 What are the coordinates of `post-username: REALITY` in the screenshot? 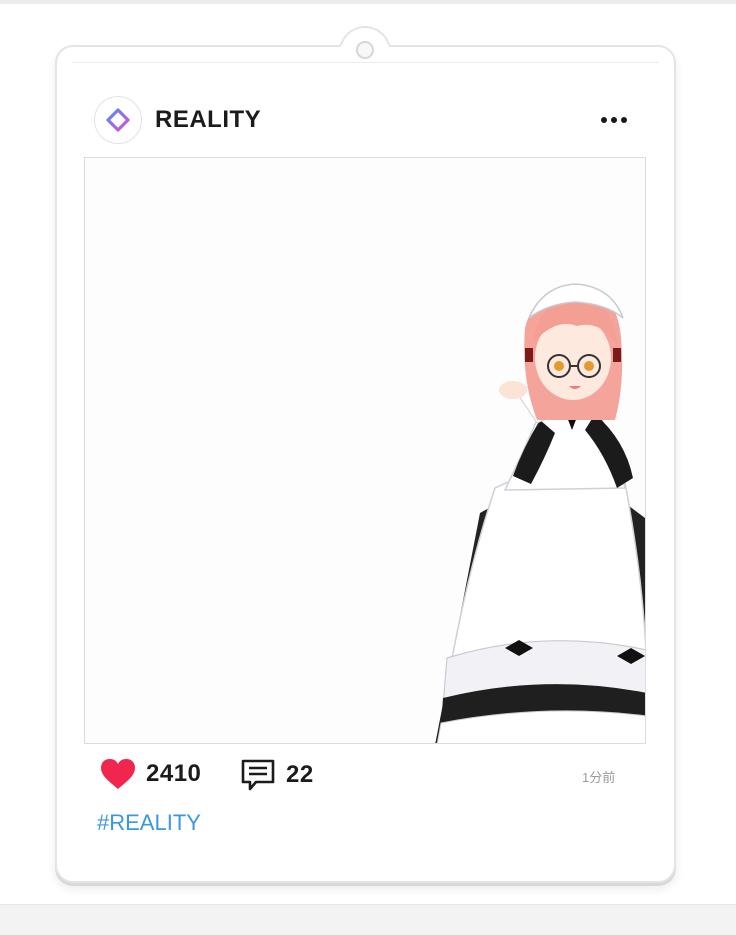 It's located at (208, 120).